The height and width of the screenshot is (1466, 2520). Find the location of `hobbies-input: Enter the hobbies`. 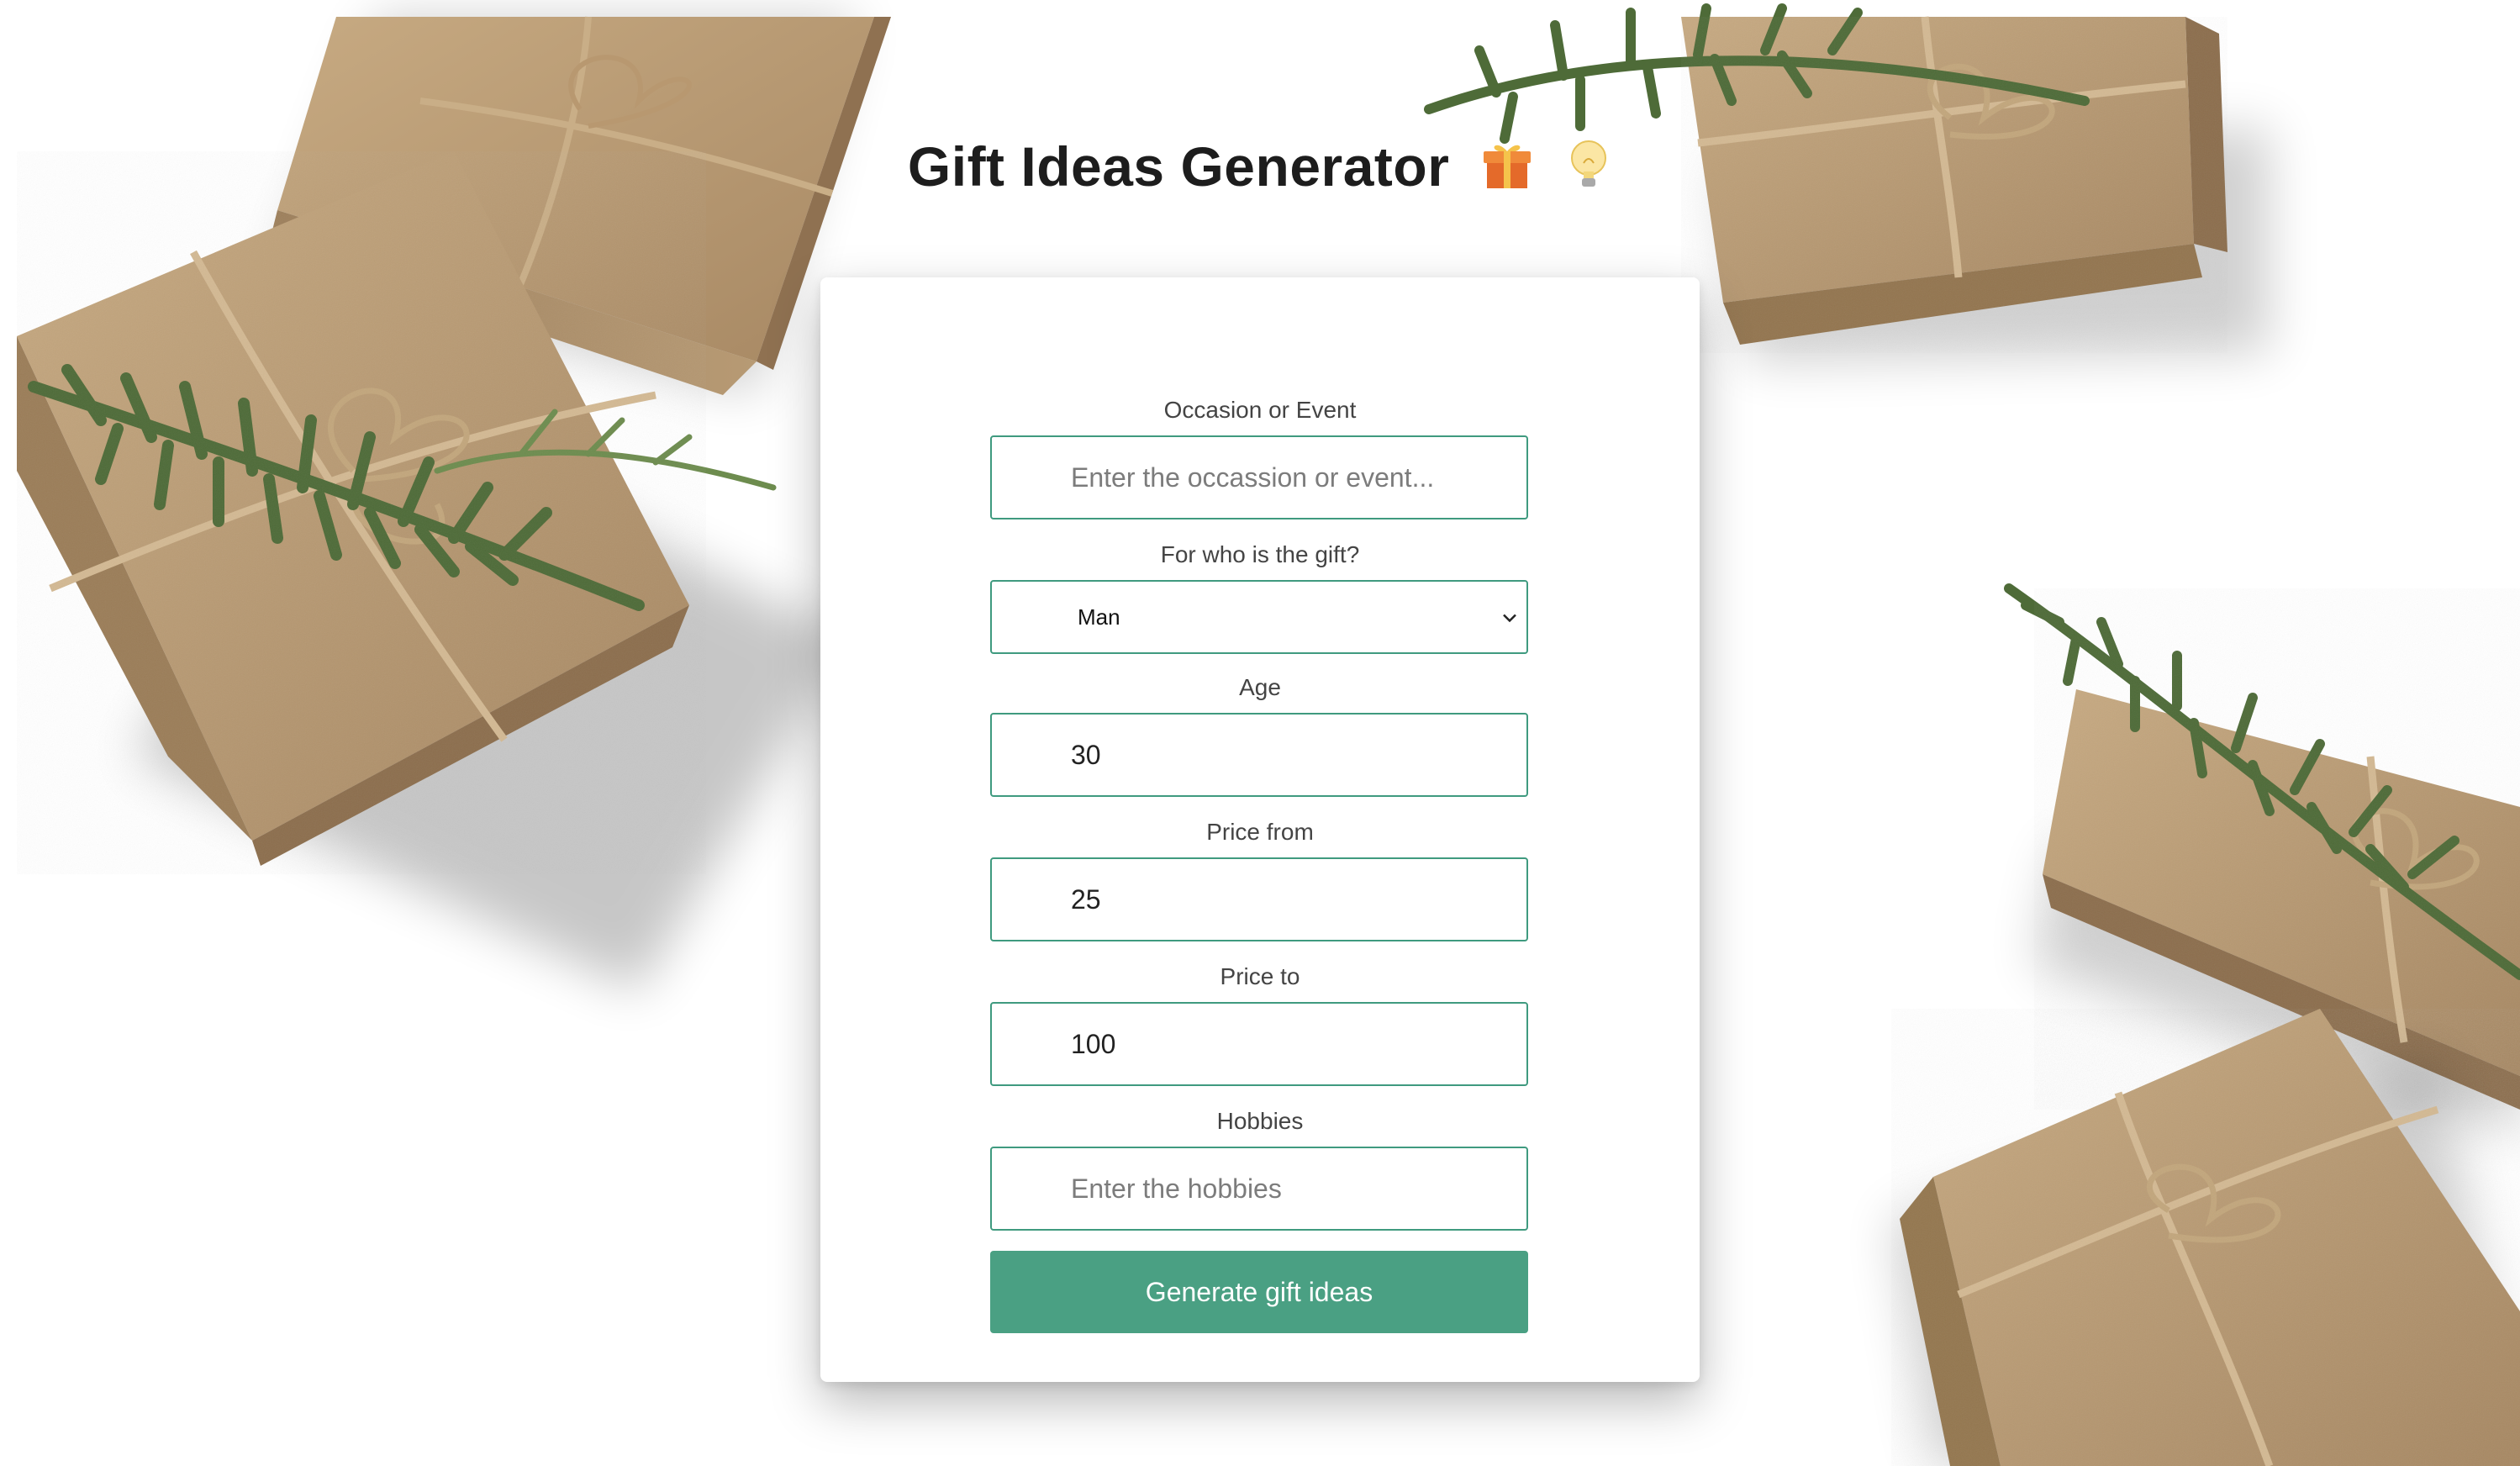

hobbies-input: Enter the hobbies is located at coordinates (1259, 1189).